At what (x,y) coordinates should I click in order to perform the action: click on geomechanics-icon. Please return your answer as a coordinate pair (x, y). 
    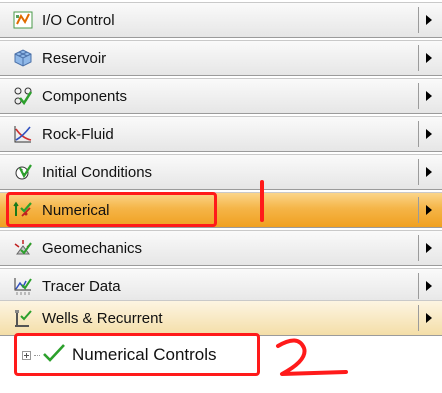
    Looking at the image, I should click on (23, 248).